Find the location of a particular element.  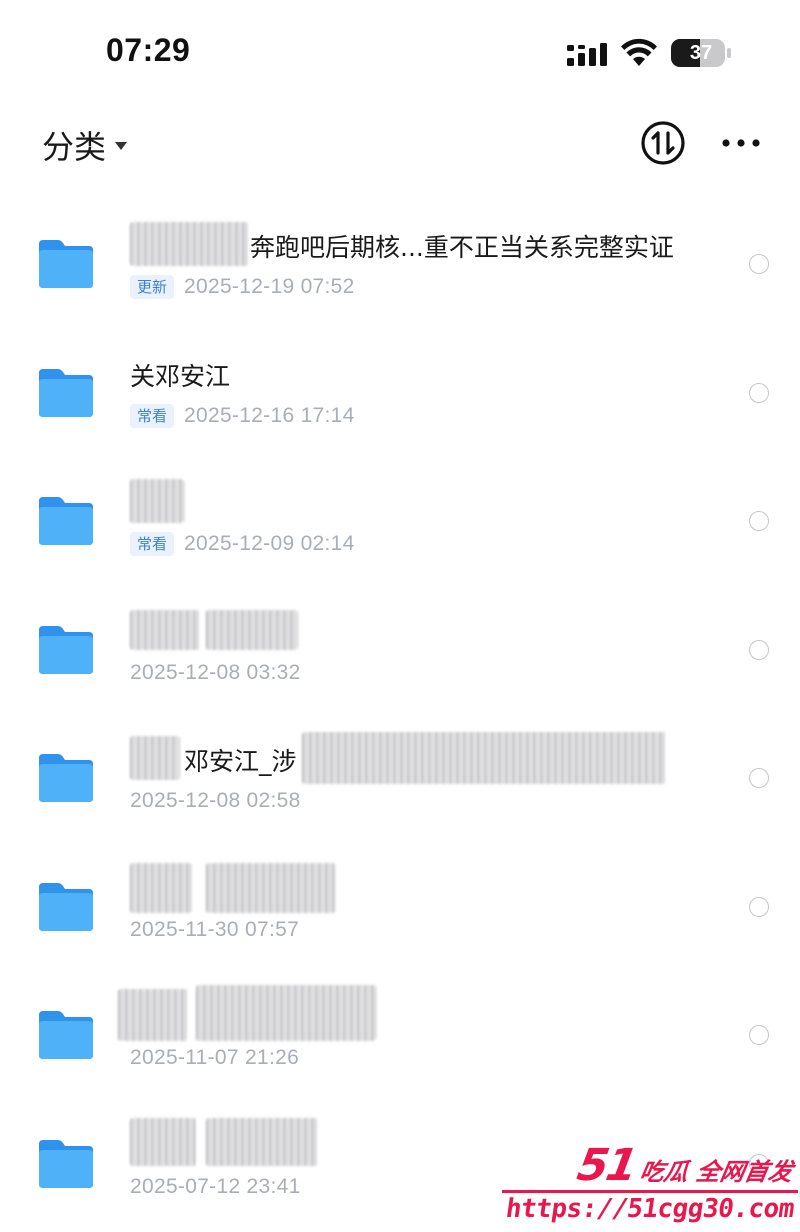

folder-meta: 更新 2025-12-19 07:52 is located at coordinates (242, 287).